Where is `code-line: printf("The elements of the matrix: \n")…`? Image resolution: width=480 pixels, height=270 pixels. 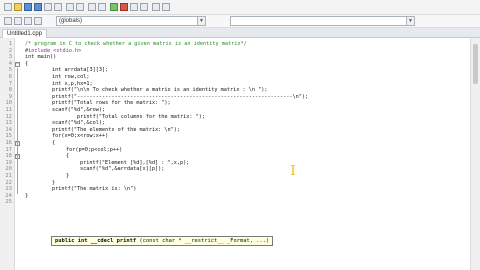 code-line: printf("The elements of the matrix: \n")… is located at coordinates (116, 130).